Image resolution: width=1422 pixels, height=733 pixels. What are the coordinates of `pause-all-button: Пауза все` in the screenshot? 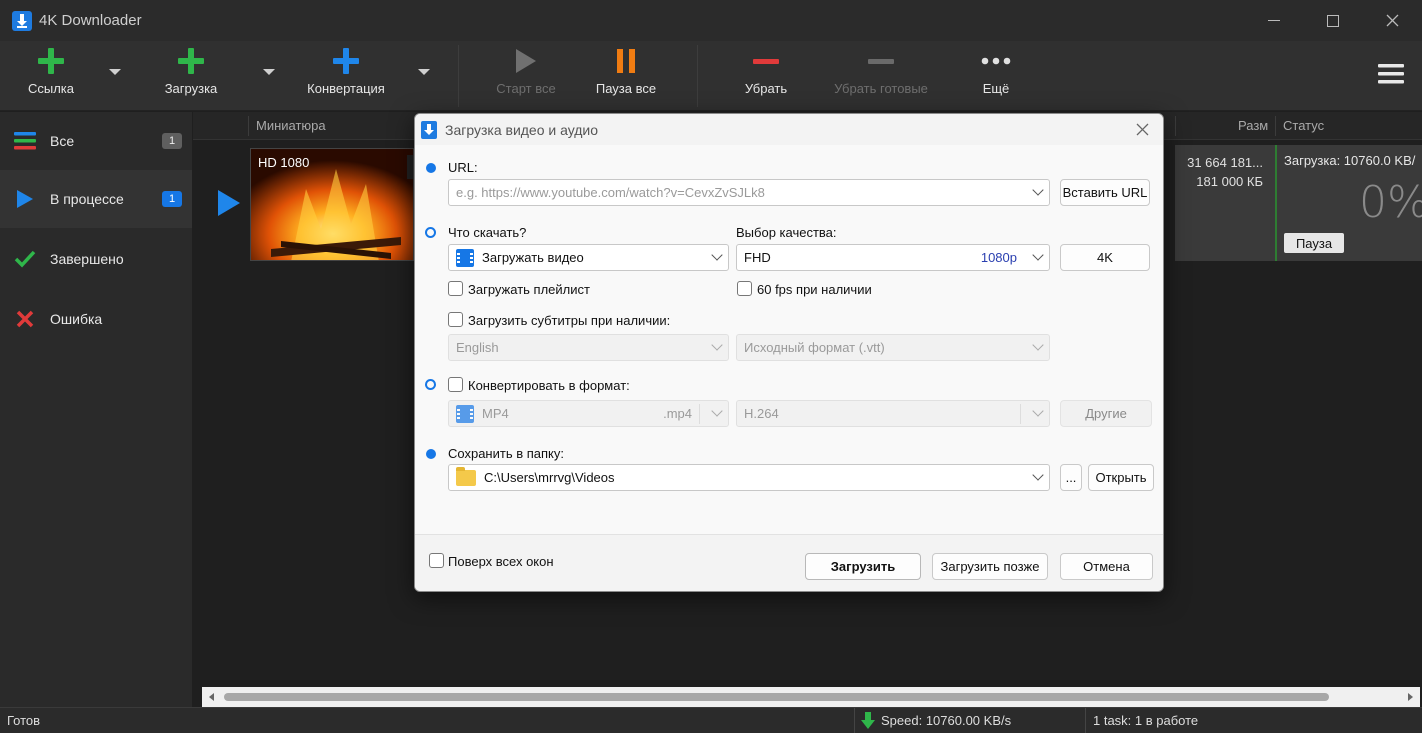 It's located at (626, 76).